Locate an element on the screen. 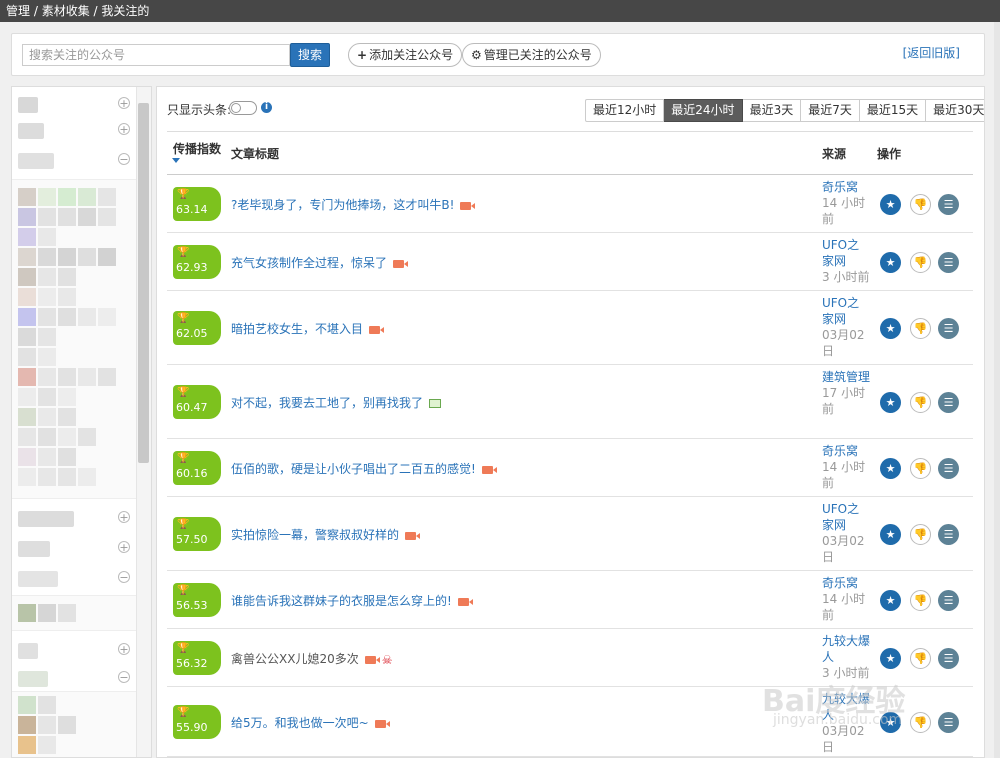 Image resolution: width=1000 pixels, height=758 pixels. range-15d-button: 最近15天 is located at coordinates (893, 110).